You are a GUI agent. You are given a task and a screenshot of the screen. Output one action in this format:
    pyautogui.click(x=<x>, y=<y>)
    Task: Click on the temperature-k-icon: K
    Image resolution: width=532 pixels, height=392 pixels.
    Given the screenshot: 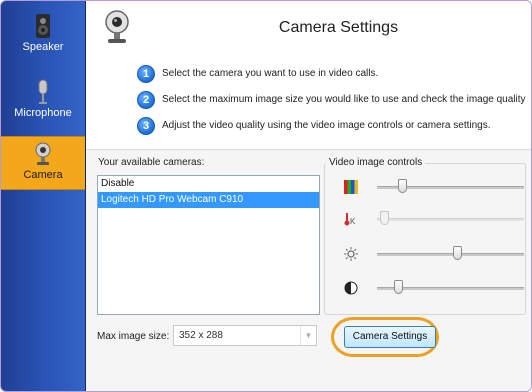 What is the action you would take?
    pyautogui.click(x=350, y=219)
    